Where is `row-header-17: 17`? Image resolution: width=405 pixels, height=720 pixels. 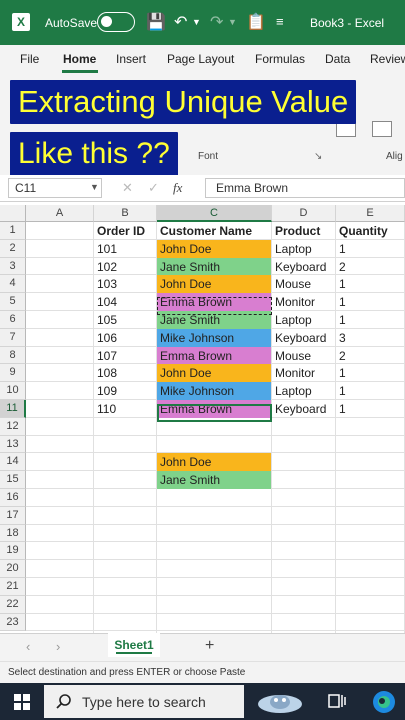 row-header-17: 17 is located at coordinates (13, 515).